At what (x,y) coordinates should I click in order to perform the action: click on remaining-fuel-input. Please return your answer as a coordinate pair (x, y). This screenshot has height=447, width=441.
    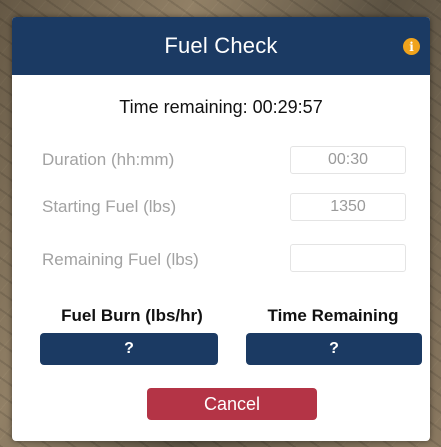
    Looking at the image, I should click on (348, 258).